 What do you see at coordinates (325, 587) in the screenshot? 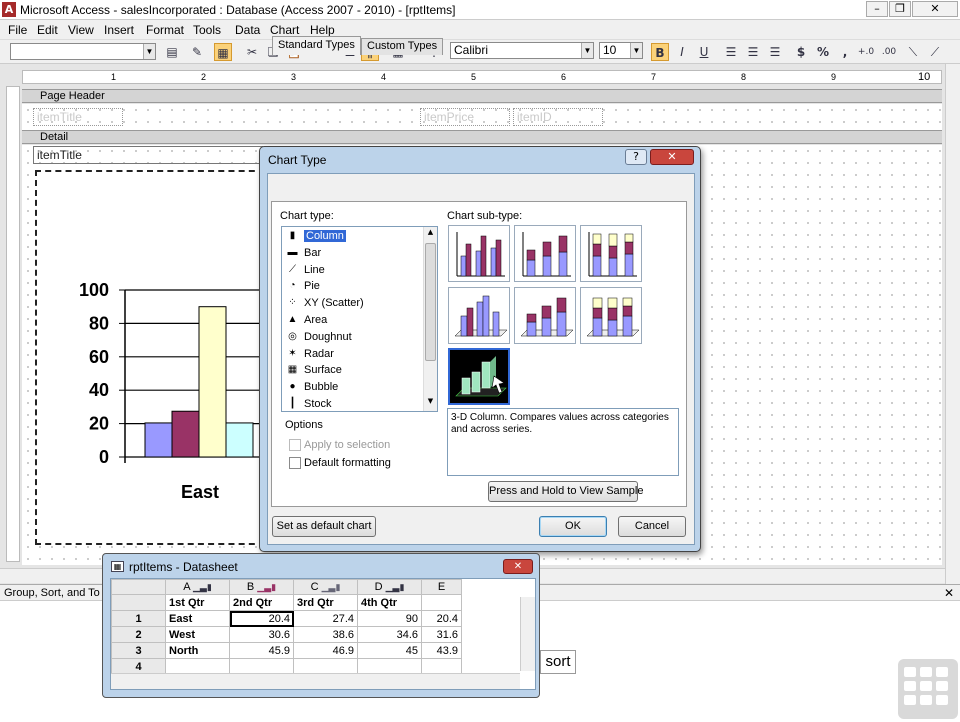
I see `column-header: C ▁▃▮` at bounding box center [325, 587].